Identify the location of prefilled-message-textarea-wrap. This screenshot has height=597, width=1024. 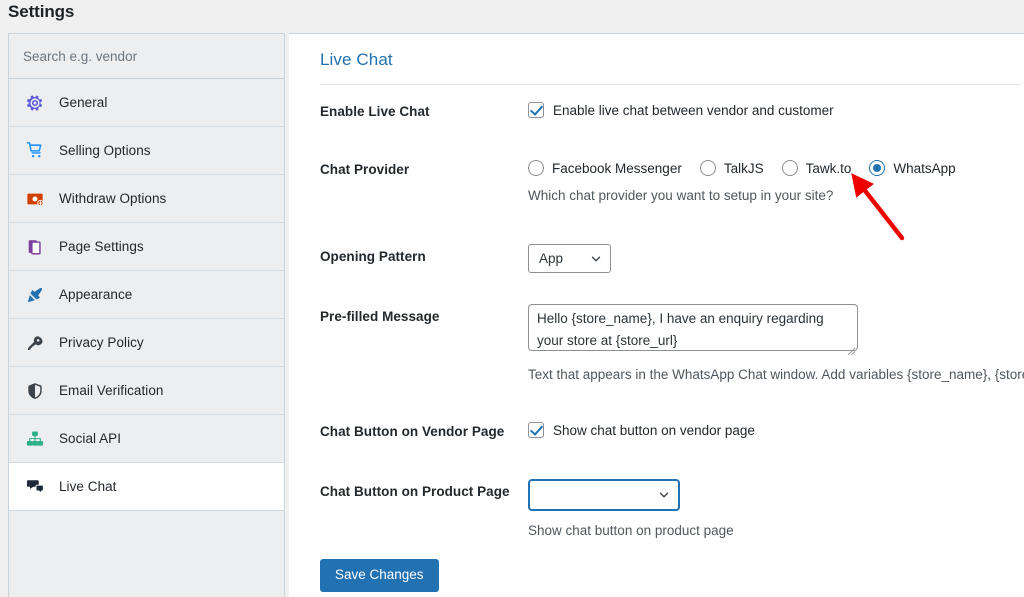
(693, 330).